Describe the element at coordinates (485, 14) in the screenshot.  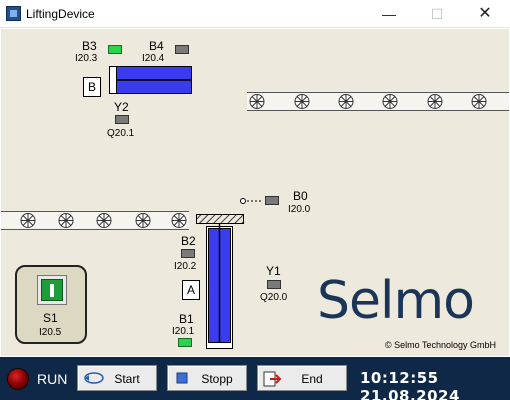
I see `close-button: ✕` at that location.